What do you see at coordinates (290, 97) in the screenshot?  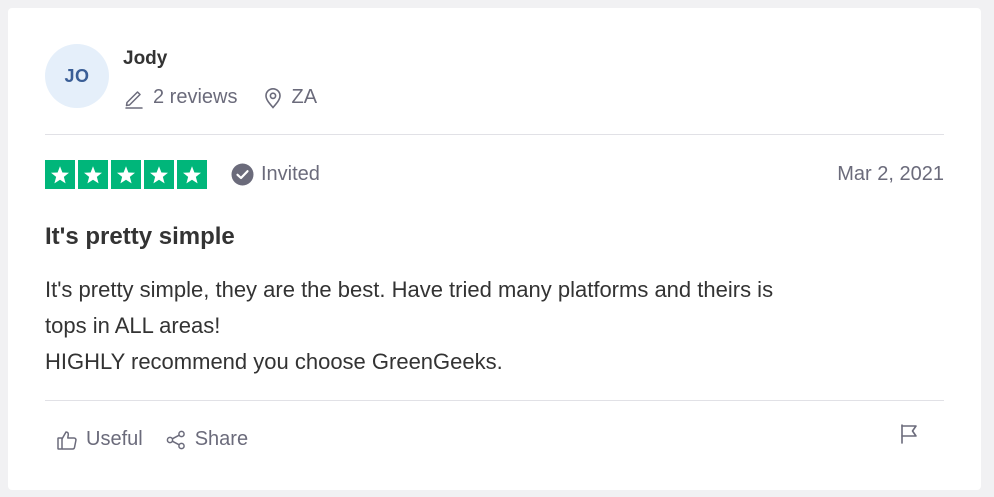 I see `reviewer-location: ZA` at bounding box center [290, 97].